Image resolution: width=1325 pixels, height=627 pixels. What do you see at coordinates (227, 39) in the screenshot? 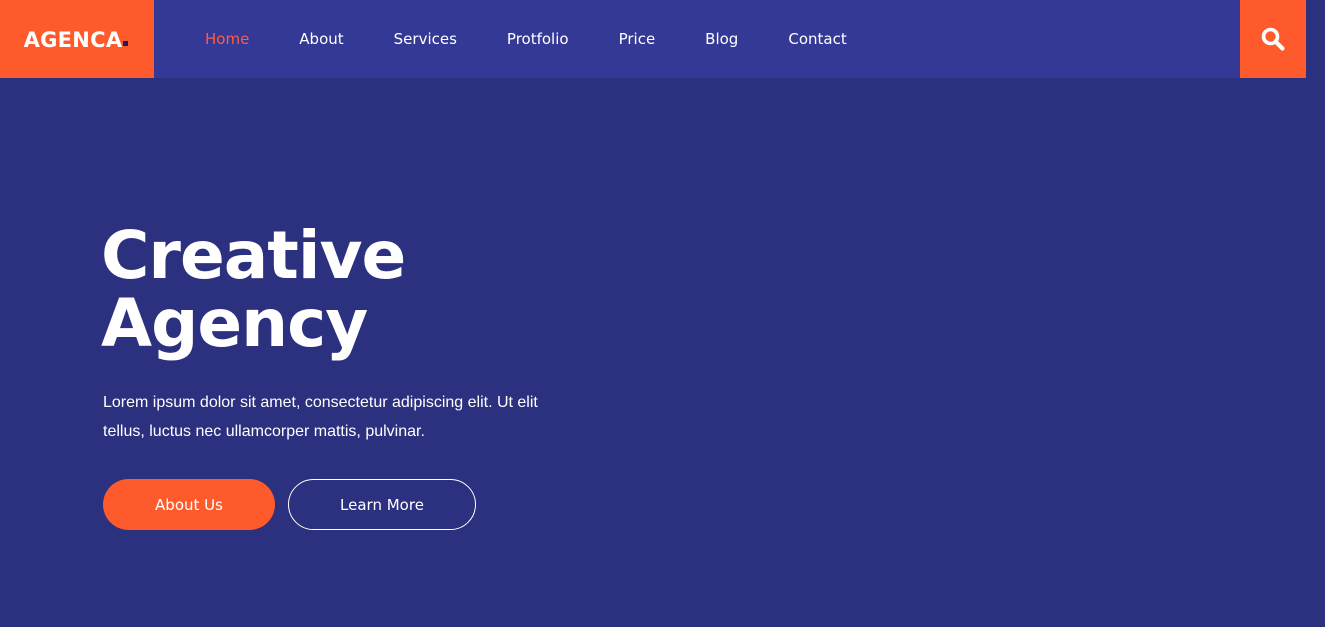
I see `nav-item-home: Home` at bounding box center [227, 39].